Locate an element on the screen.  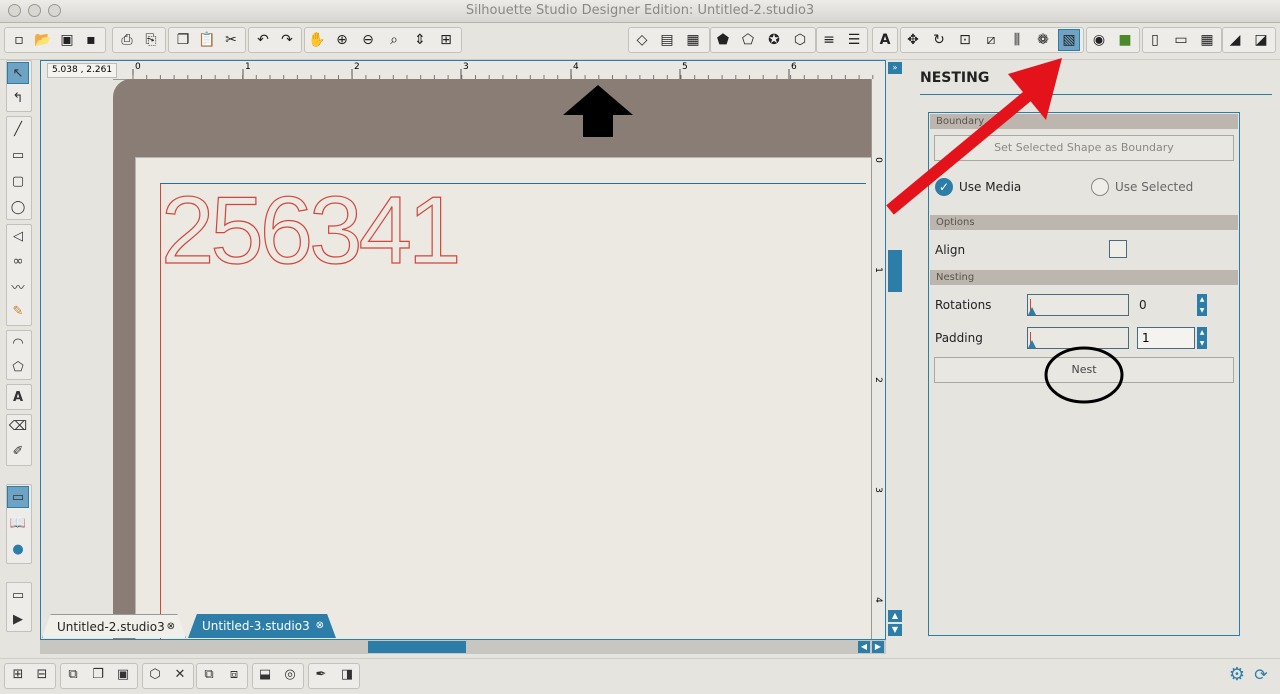
scroll-down-icon: ▼ is located at coordinates (895, 630).